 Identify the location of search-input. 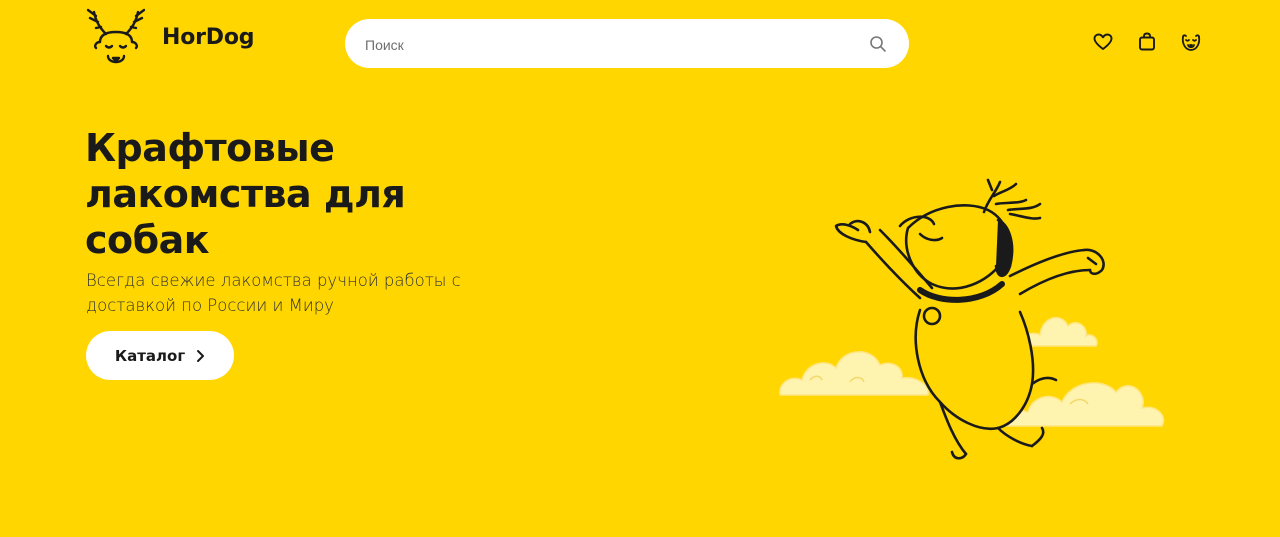
(605, 44).